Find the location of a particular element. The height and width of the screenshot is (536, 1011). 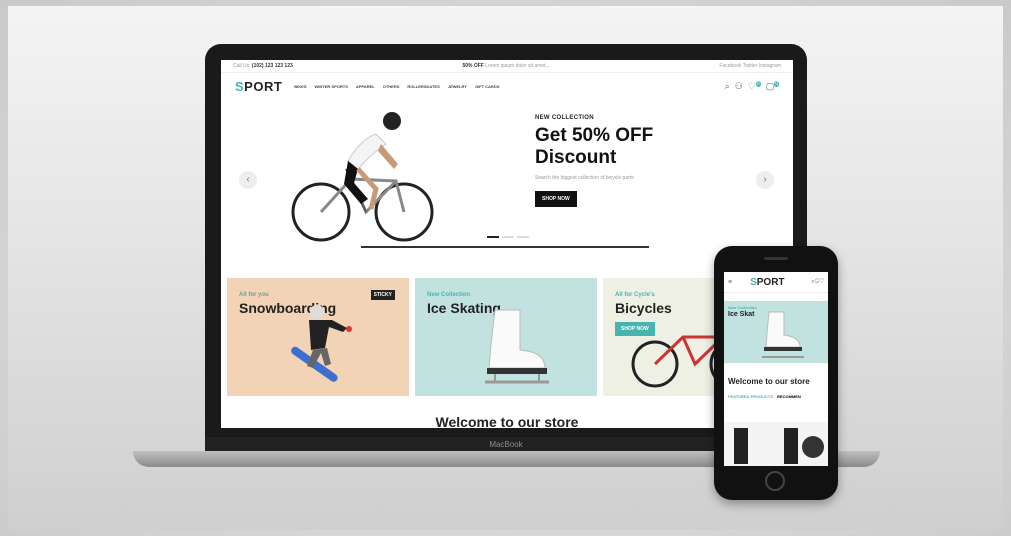

category-tag: All for you is located at coordinates (254, 295).